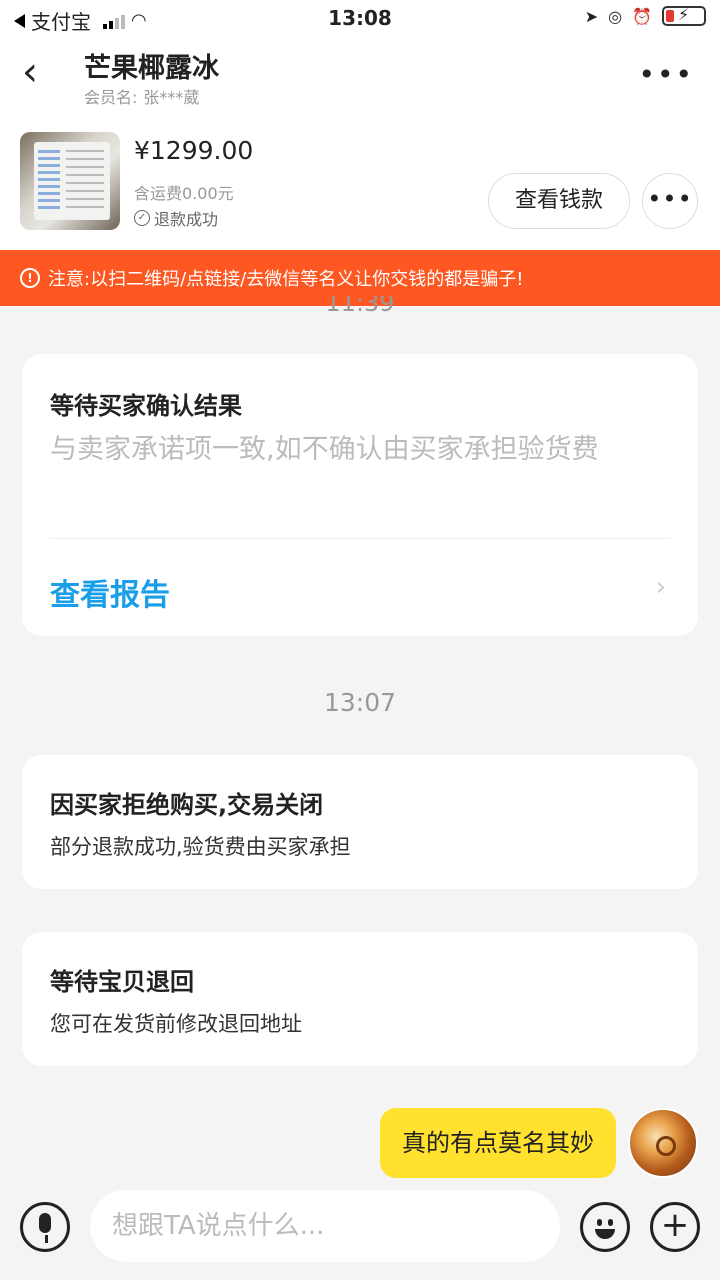  What do you see at coordinates (184, 193) in the screenshot?
I see `shipping-fee: 含运费0.00元` at bounding box center [184, 193].